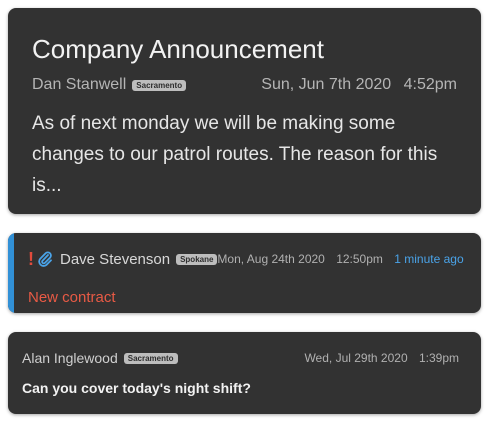  I want to click on time: 12:50pm, so click(359, 259).